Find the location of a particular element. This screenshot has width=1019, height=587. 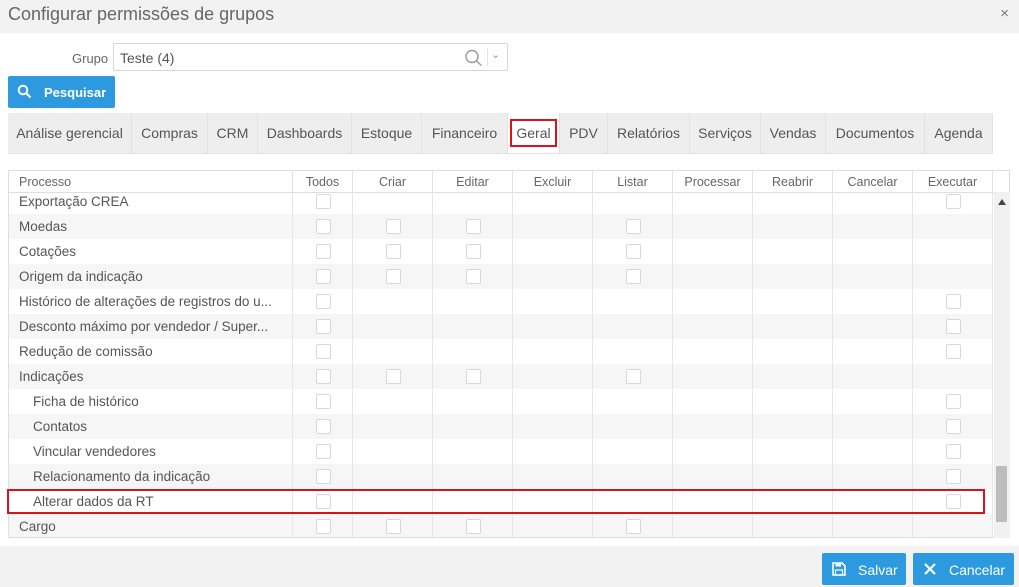

tab-label: Vendas is located at coordinates (793, 133).